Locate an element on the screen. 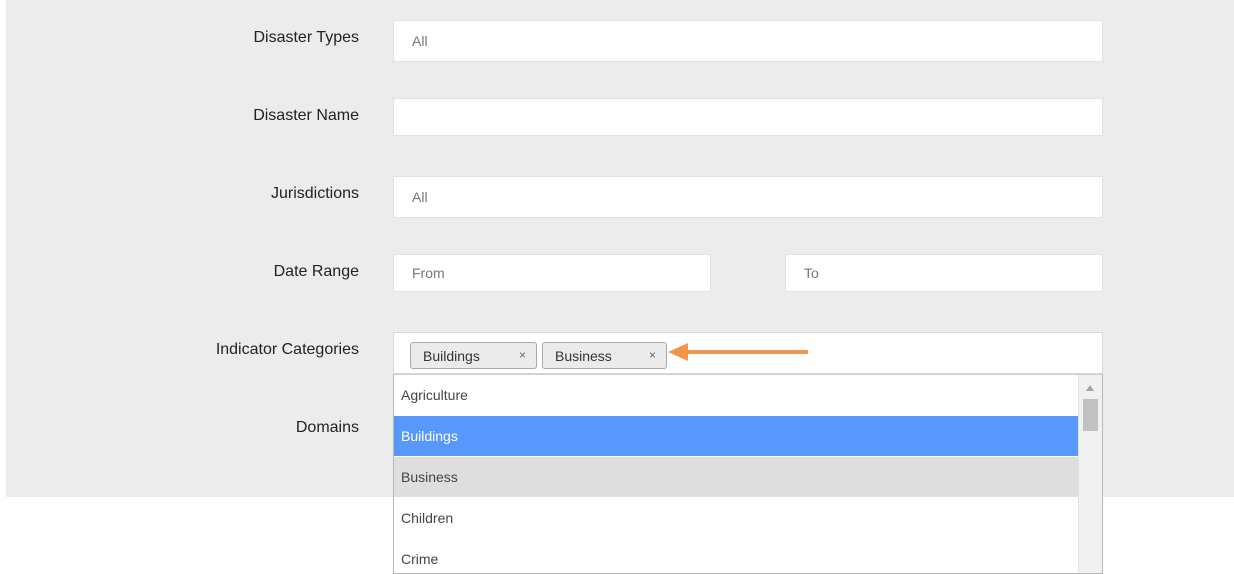 The width and height of the screenshot is (1234, 574). disaster-types-select: All is located at coordinates (748, 41).